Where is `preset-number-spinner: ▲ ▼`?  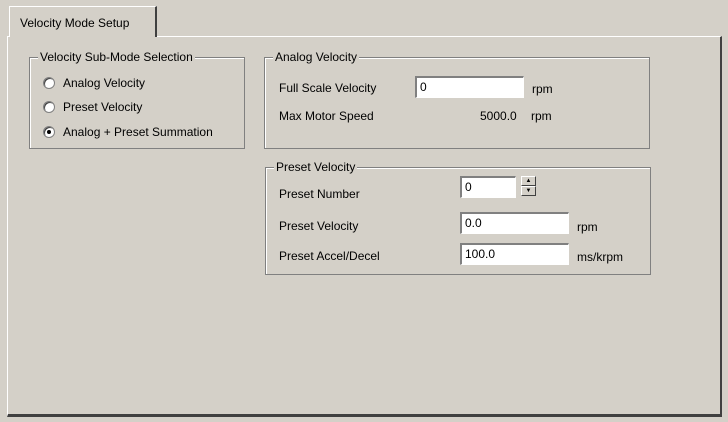 preset-number-spinner: ▲ ▼ is located at coordinates (528, 186).